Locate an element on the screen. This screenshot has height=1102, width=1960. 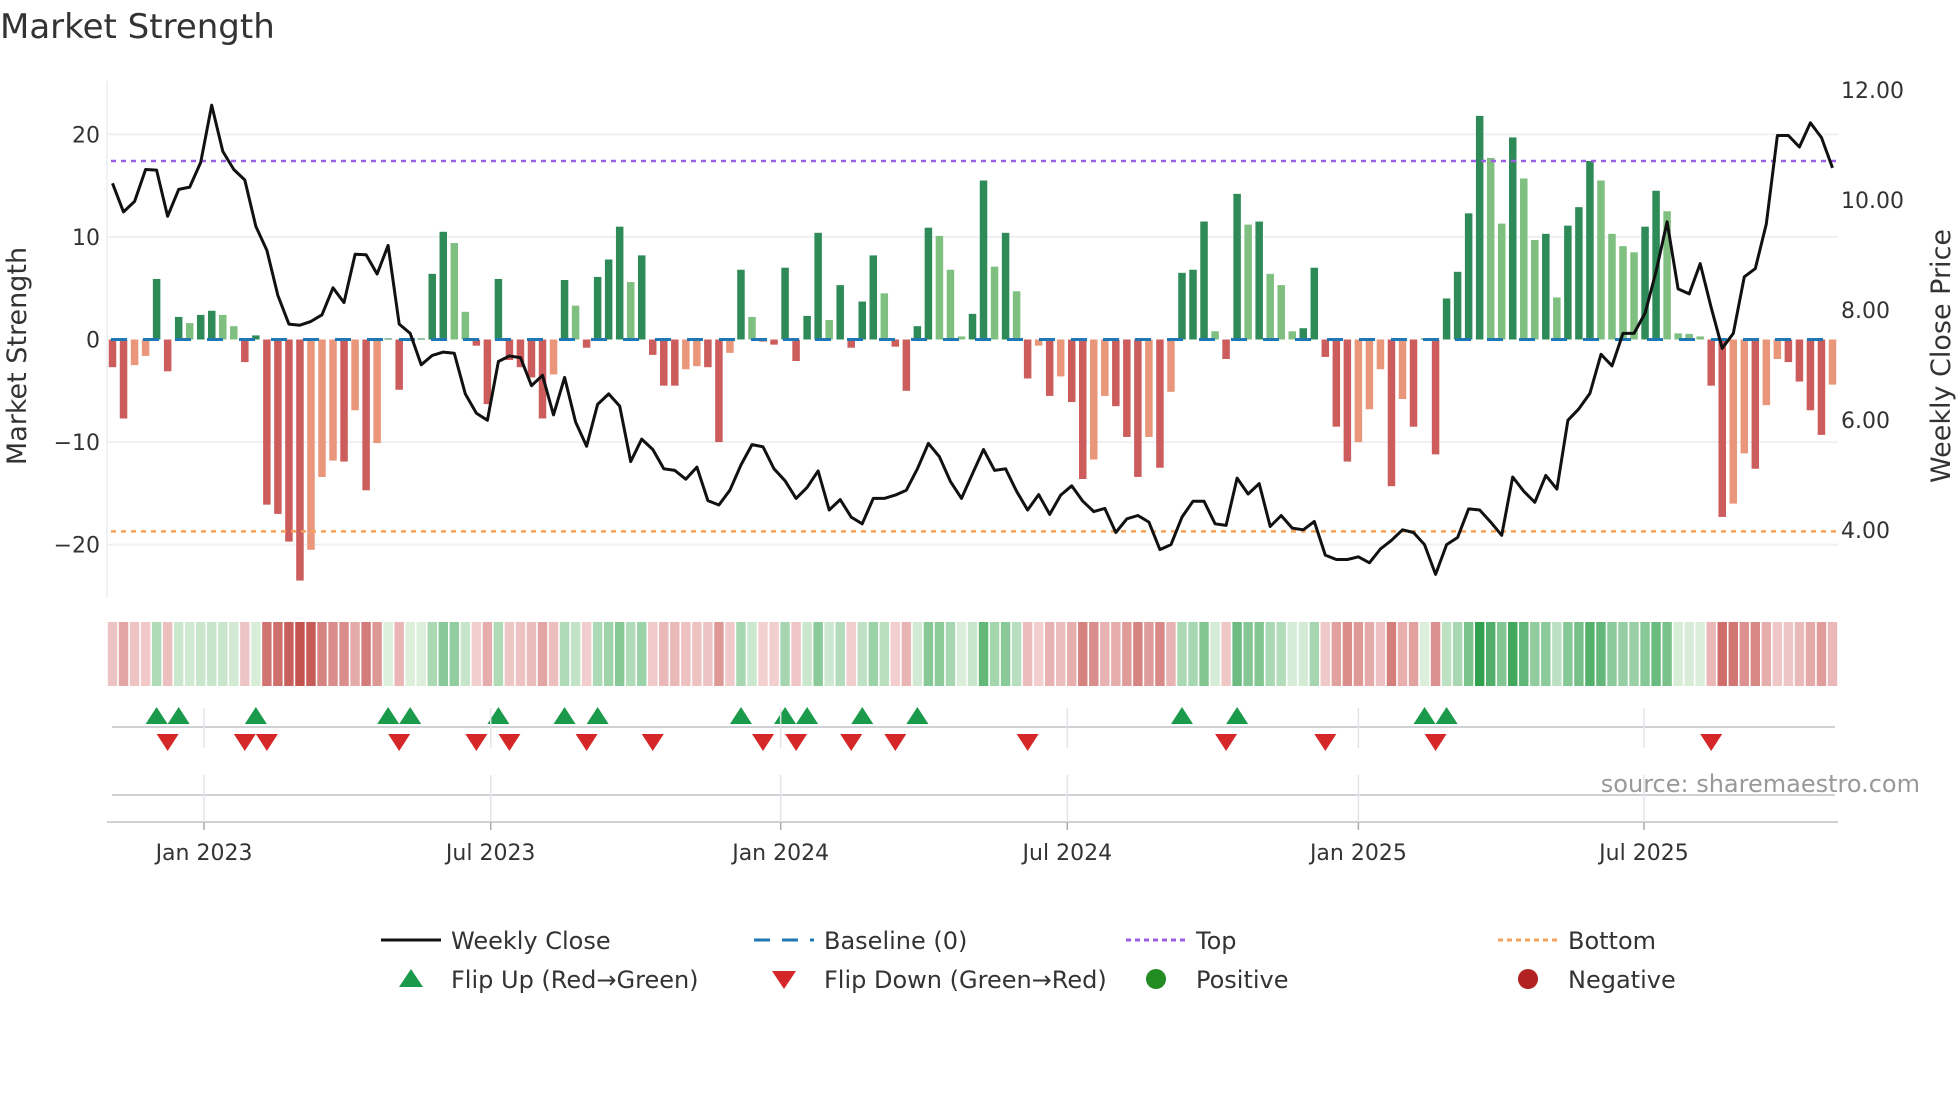
legend-label: Baseline (0) is located at coordinates (895, 941).